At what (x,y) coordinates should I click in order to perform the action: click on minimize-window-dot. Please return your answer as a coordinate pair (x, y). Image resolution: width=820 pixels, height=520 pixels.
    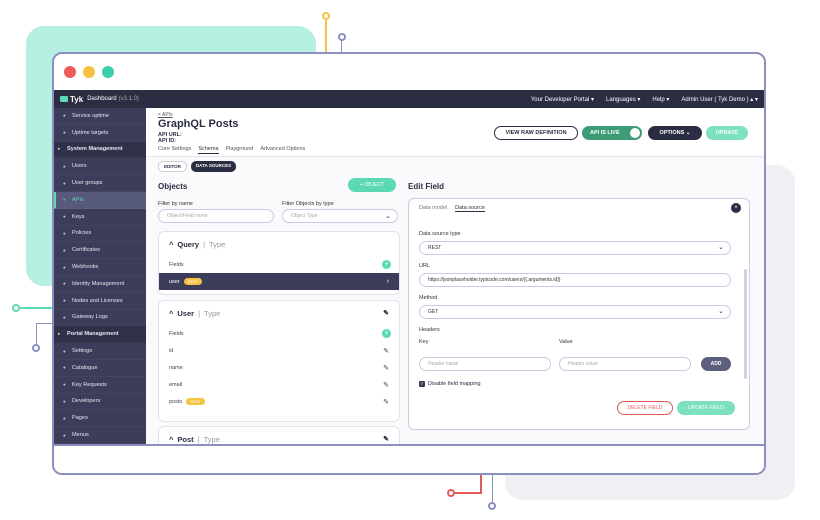
    Looking at the image, I should click on (89, 72).